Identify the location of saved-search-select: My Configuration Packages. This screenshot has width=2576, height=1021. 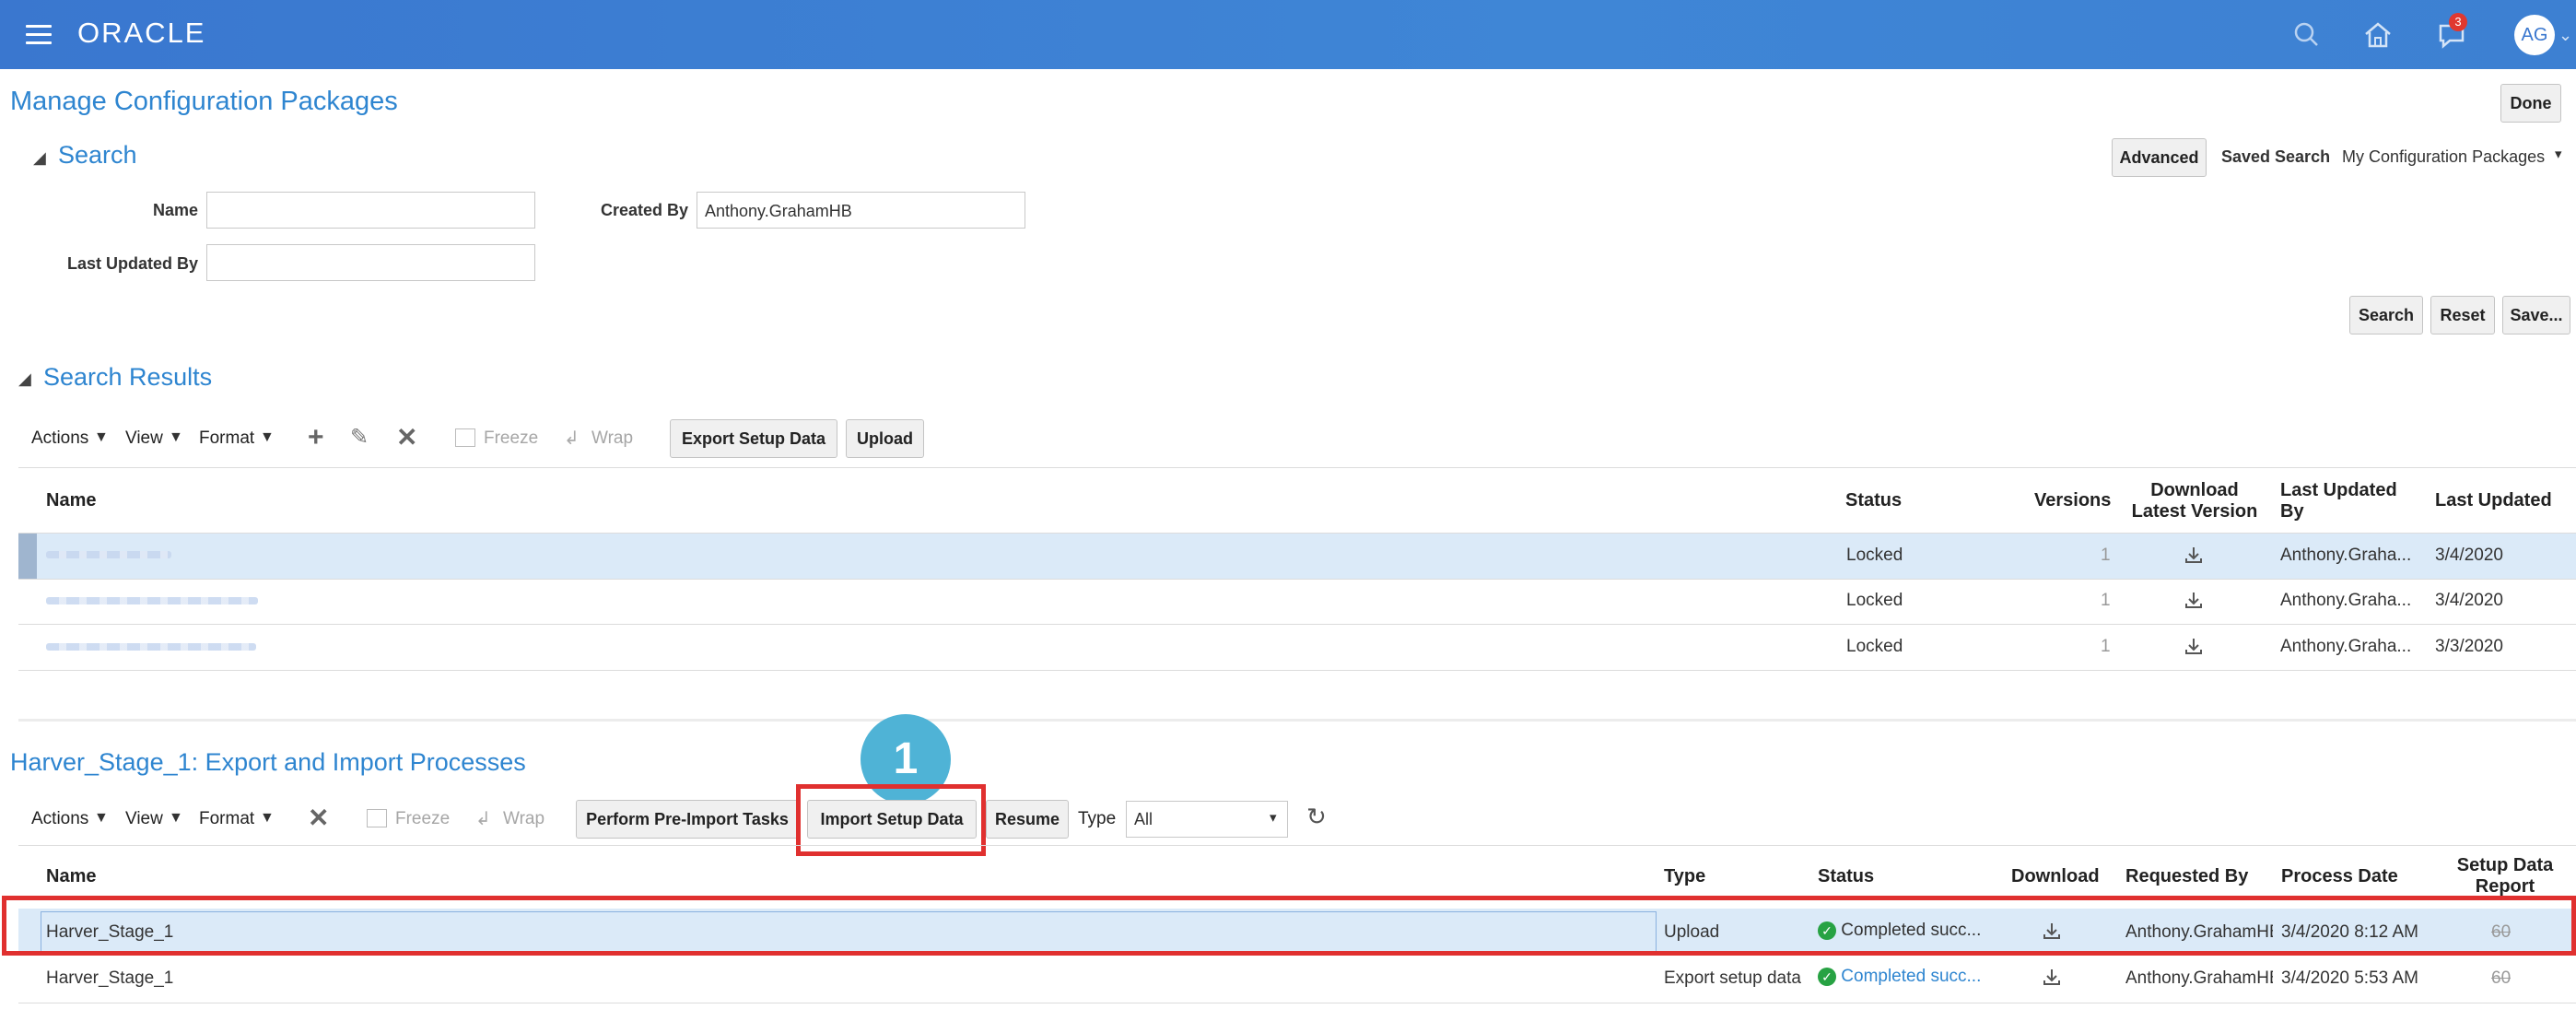
(2443, 157).